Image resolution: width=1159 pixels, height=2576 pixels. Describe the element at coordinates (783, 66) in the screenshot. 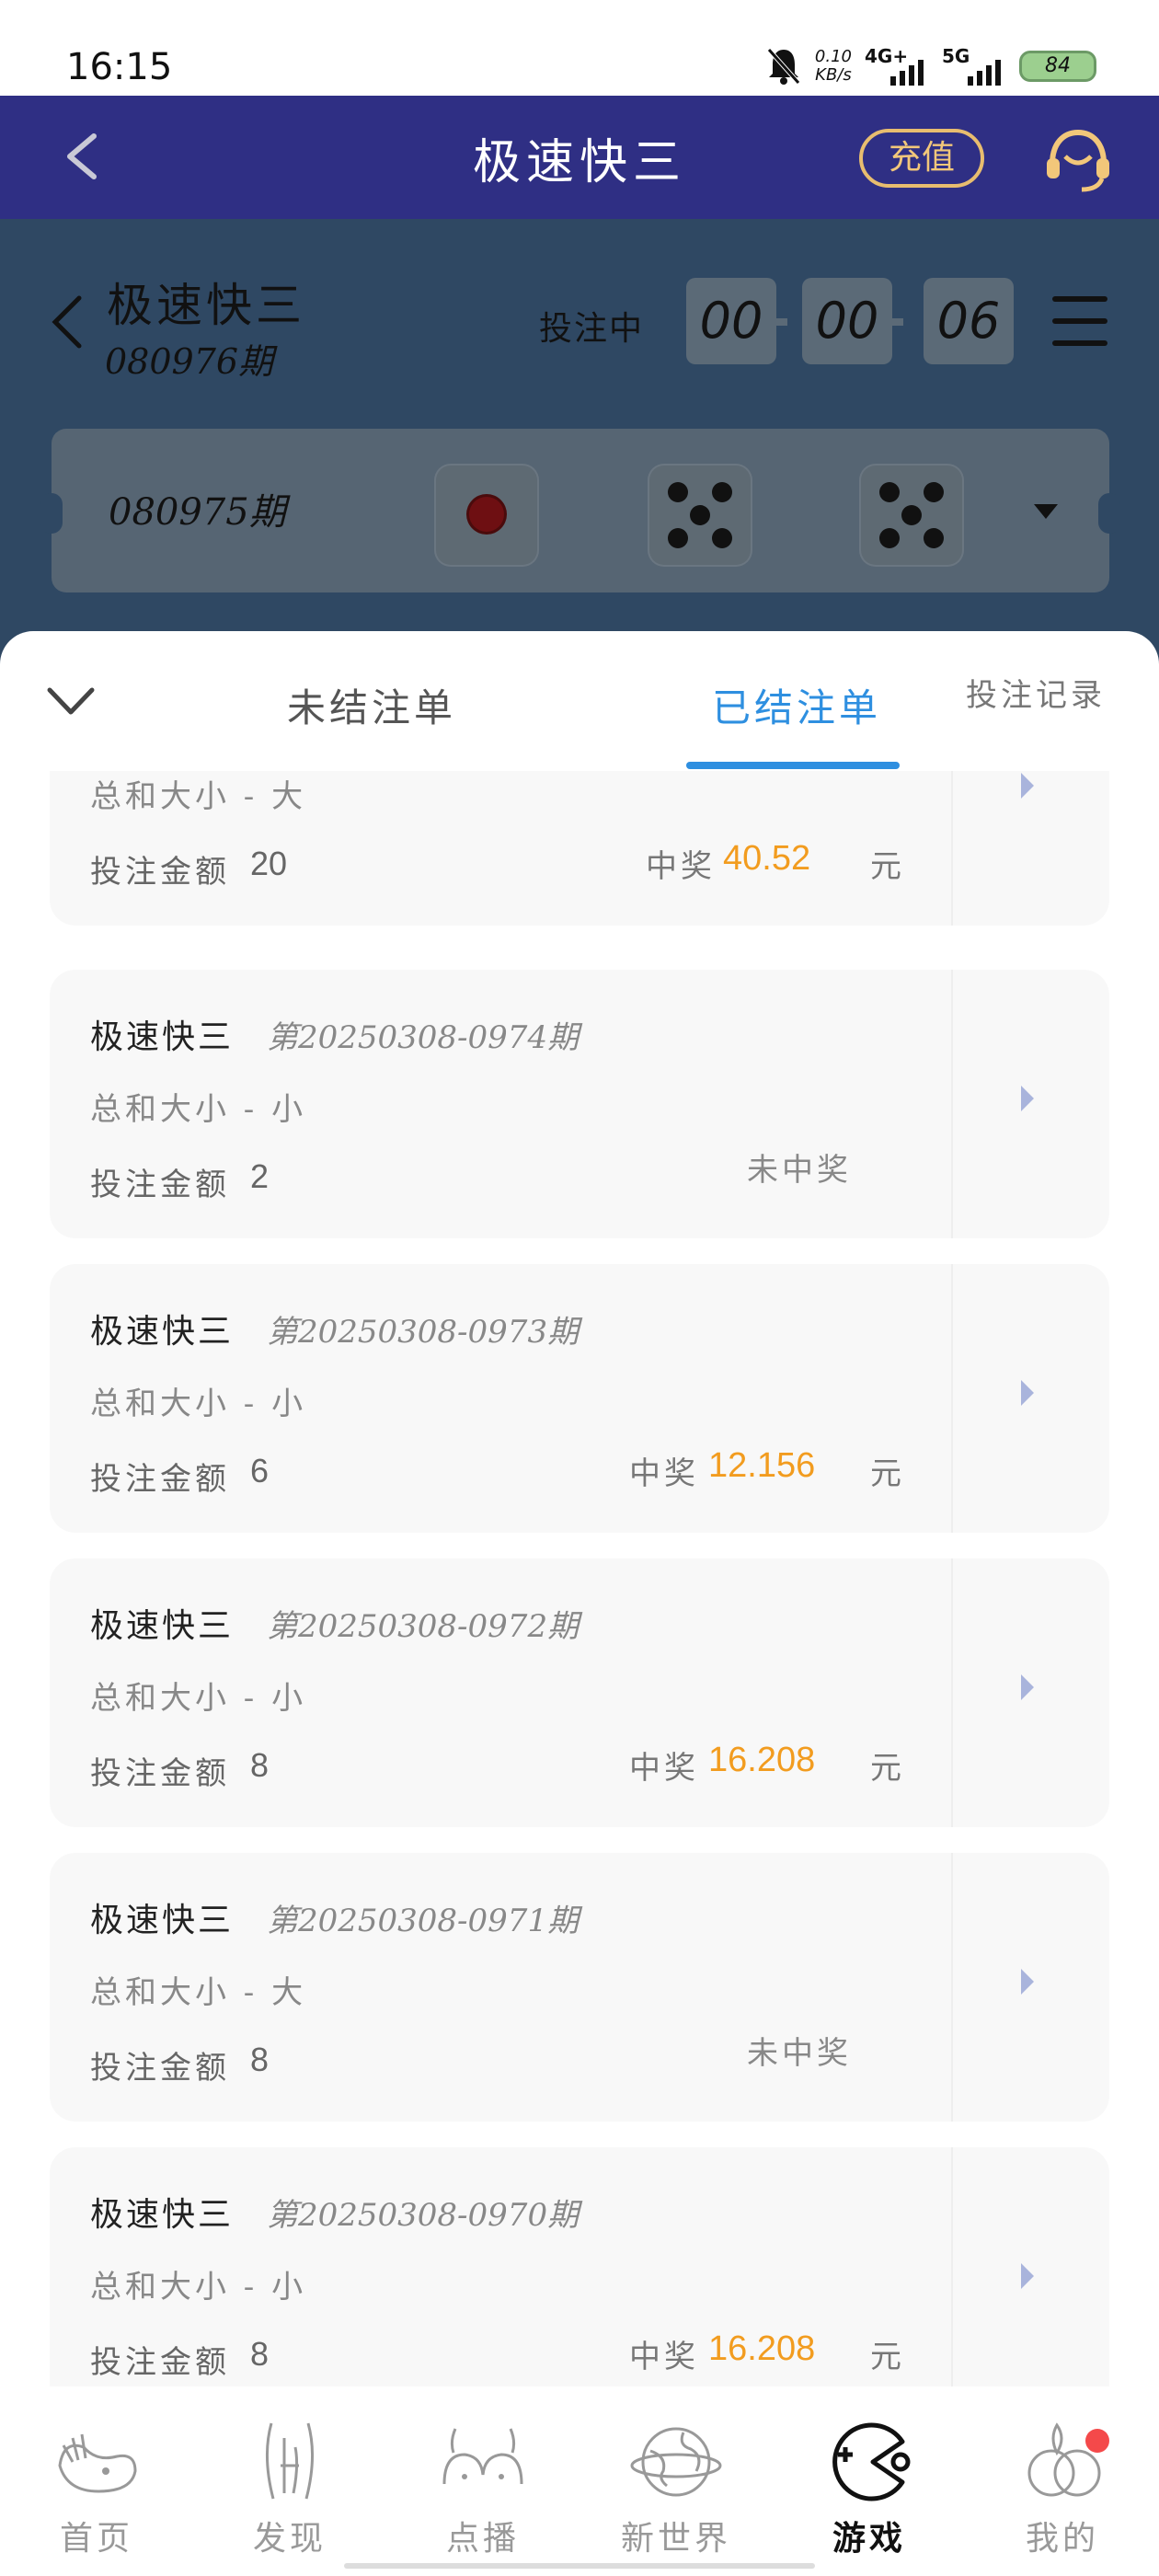

I see `mute-bell-icon` at that location.